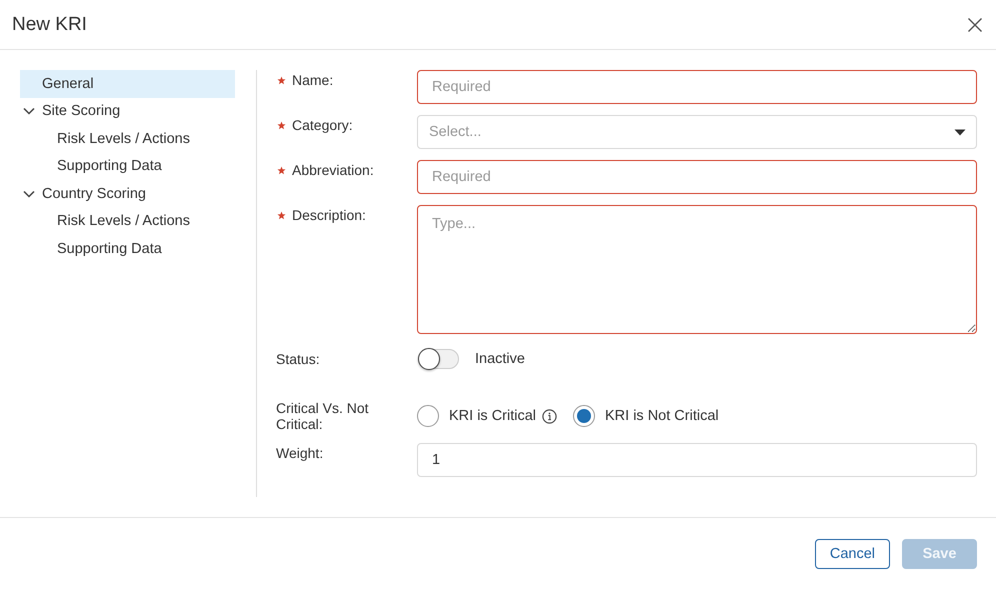  Describe the element at coordinates (127, 111) in the screenshot. I see `nav-item: Site Scoring` at that location.